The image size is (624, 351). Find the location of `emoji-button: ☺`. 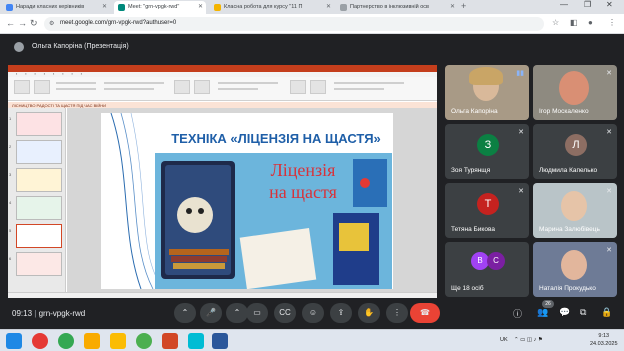

emoji-button: ☺ is located at coordinates (313, 313).